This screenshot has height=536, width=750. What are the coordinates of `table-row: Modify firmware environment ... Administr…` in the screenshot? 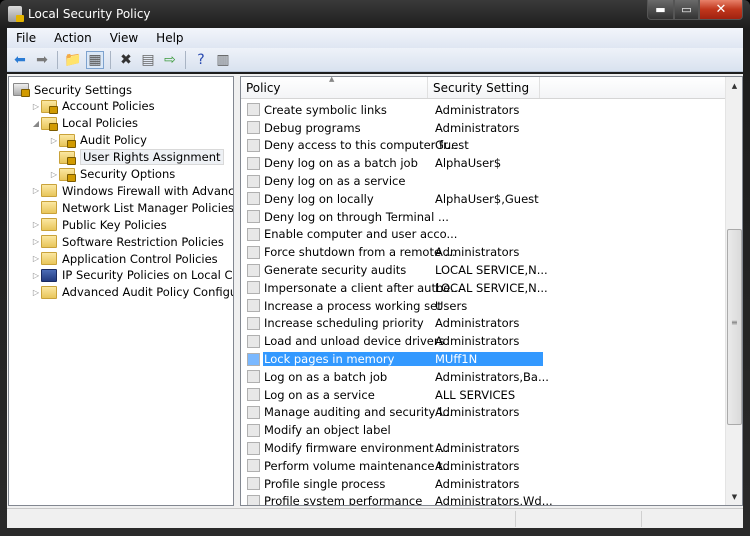 It's located at (392, 448).